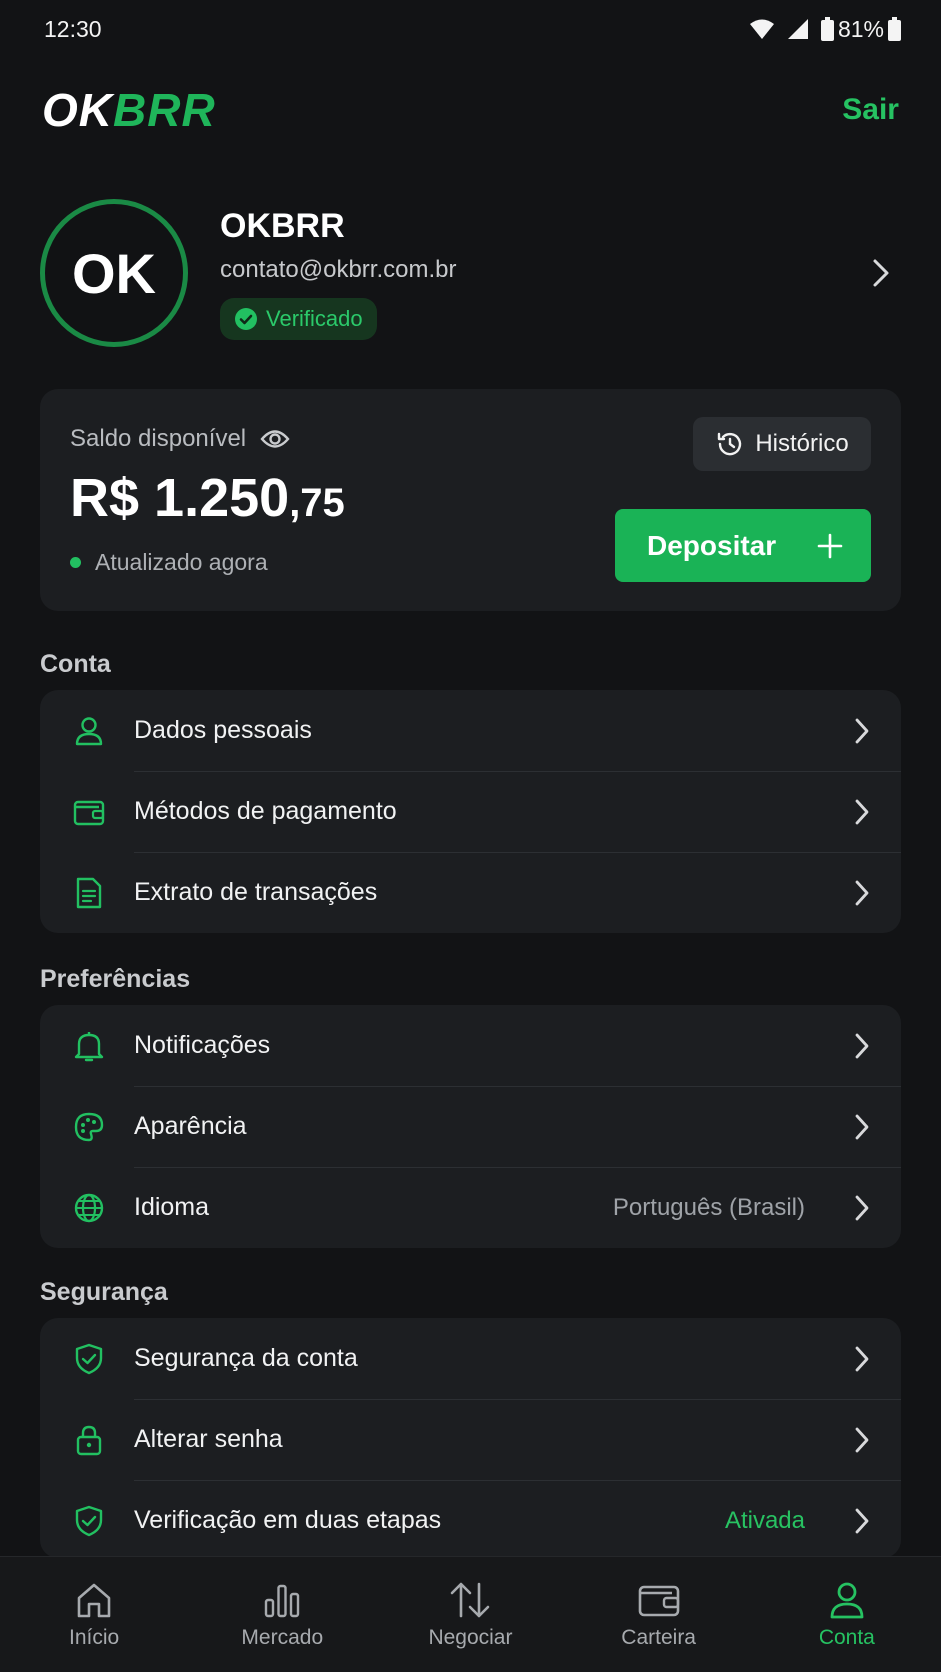  I want to click on shield-check-icon, so click(89, 1520).